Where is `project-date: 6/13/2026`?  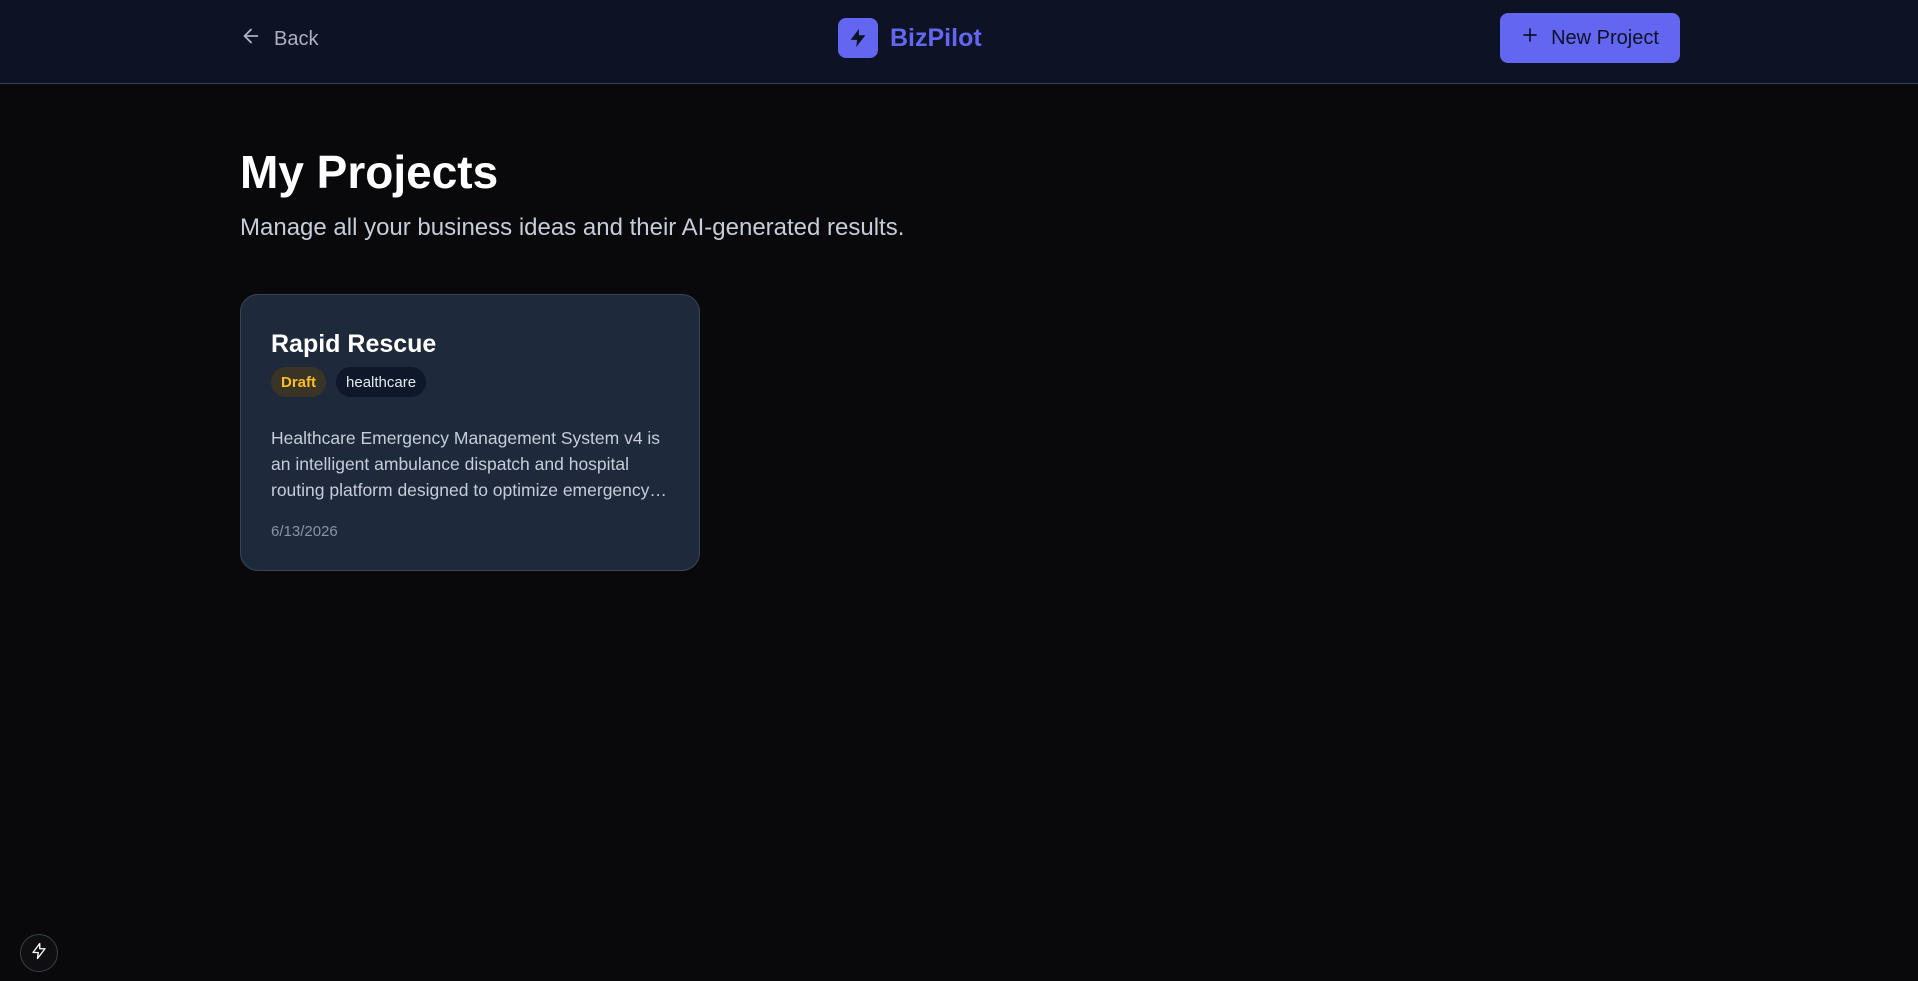 project-date: 6/13/2026 is located at coordinates (304, 531).